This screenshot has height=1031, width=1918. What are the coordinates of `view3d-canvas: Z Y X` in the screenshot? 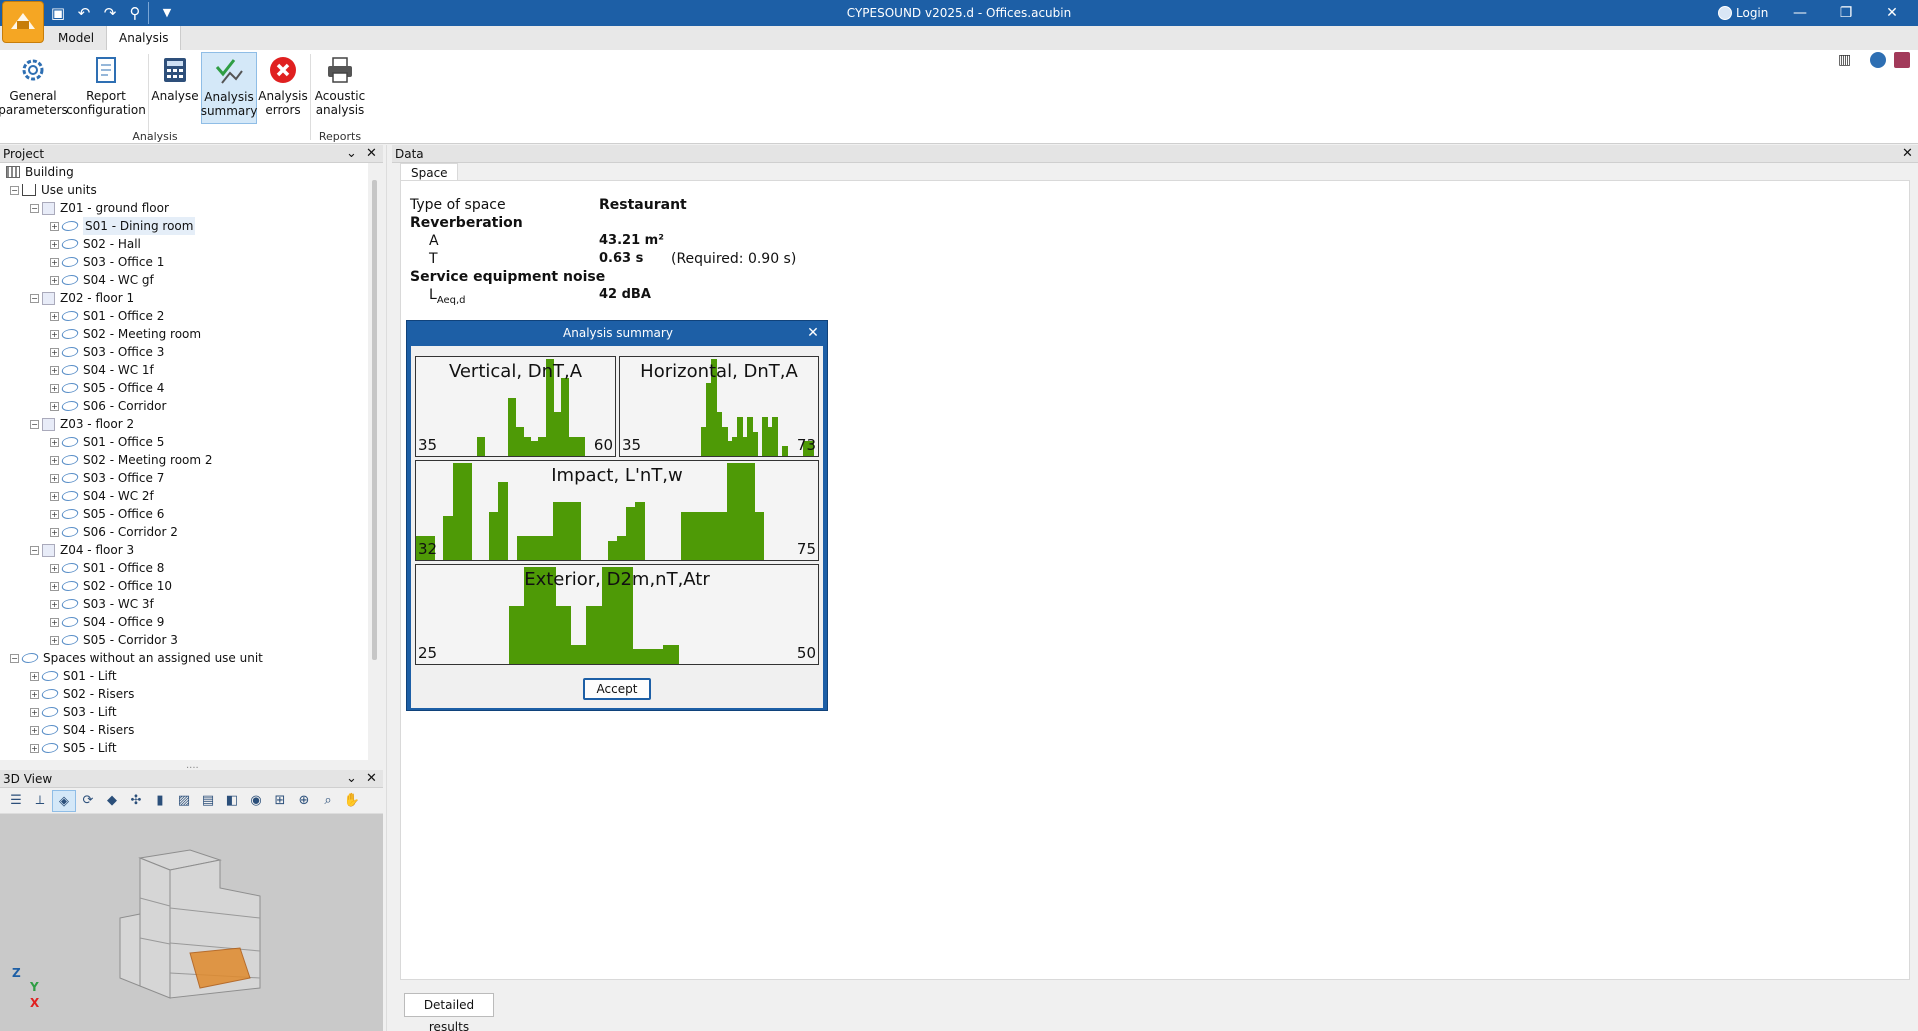 It's located at (191, 909).